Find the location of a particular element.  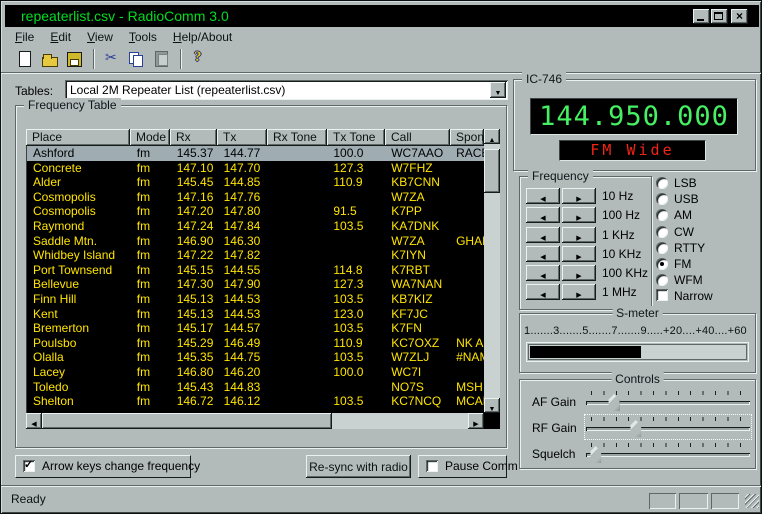

freq-step-down-1-khz-button: ◀ is located at coordinates (543, 234).